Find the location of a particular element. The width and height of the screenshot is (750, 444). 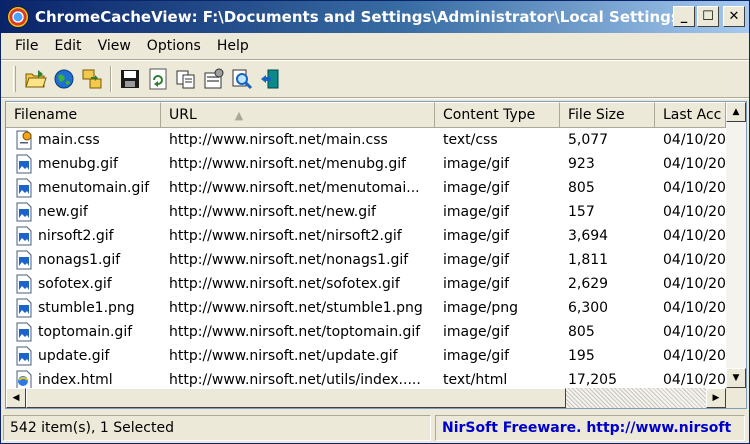

scrollbar-corner is located at coordinates (736, 398).